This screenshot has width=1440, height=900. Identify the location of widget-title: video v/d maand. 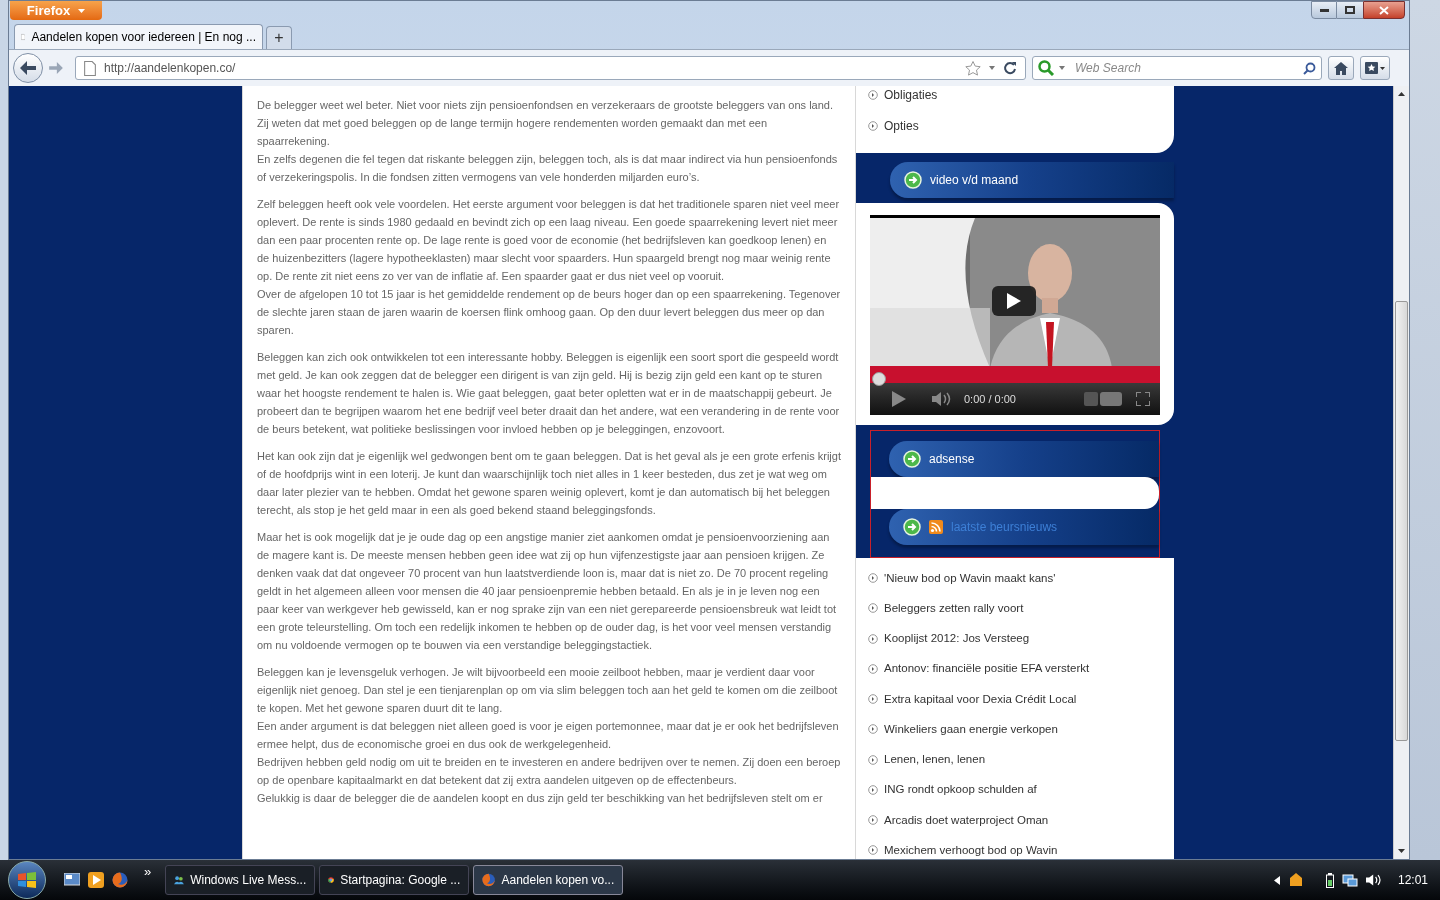
(974, 180).